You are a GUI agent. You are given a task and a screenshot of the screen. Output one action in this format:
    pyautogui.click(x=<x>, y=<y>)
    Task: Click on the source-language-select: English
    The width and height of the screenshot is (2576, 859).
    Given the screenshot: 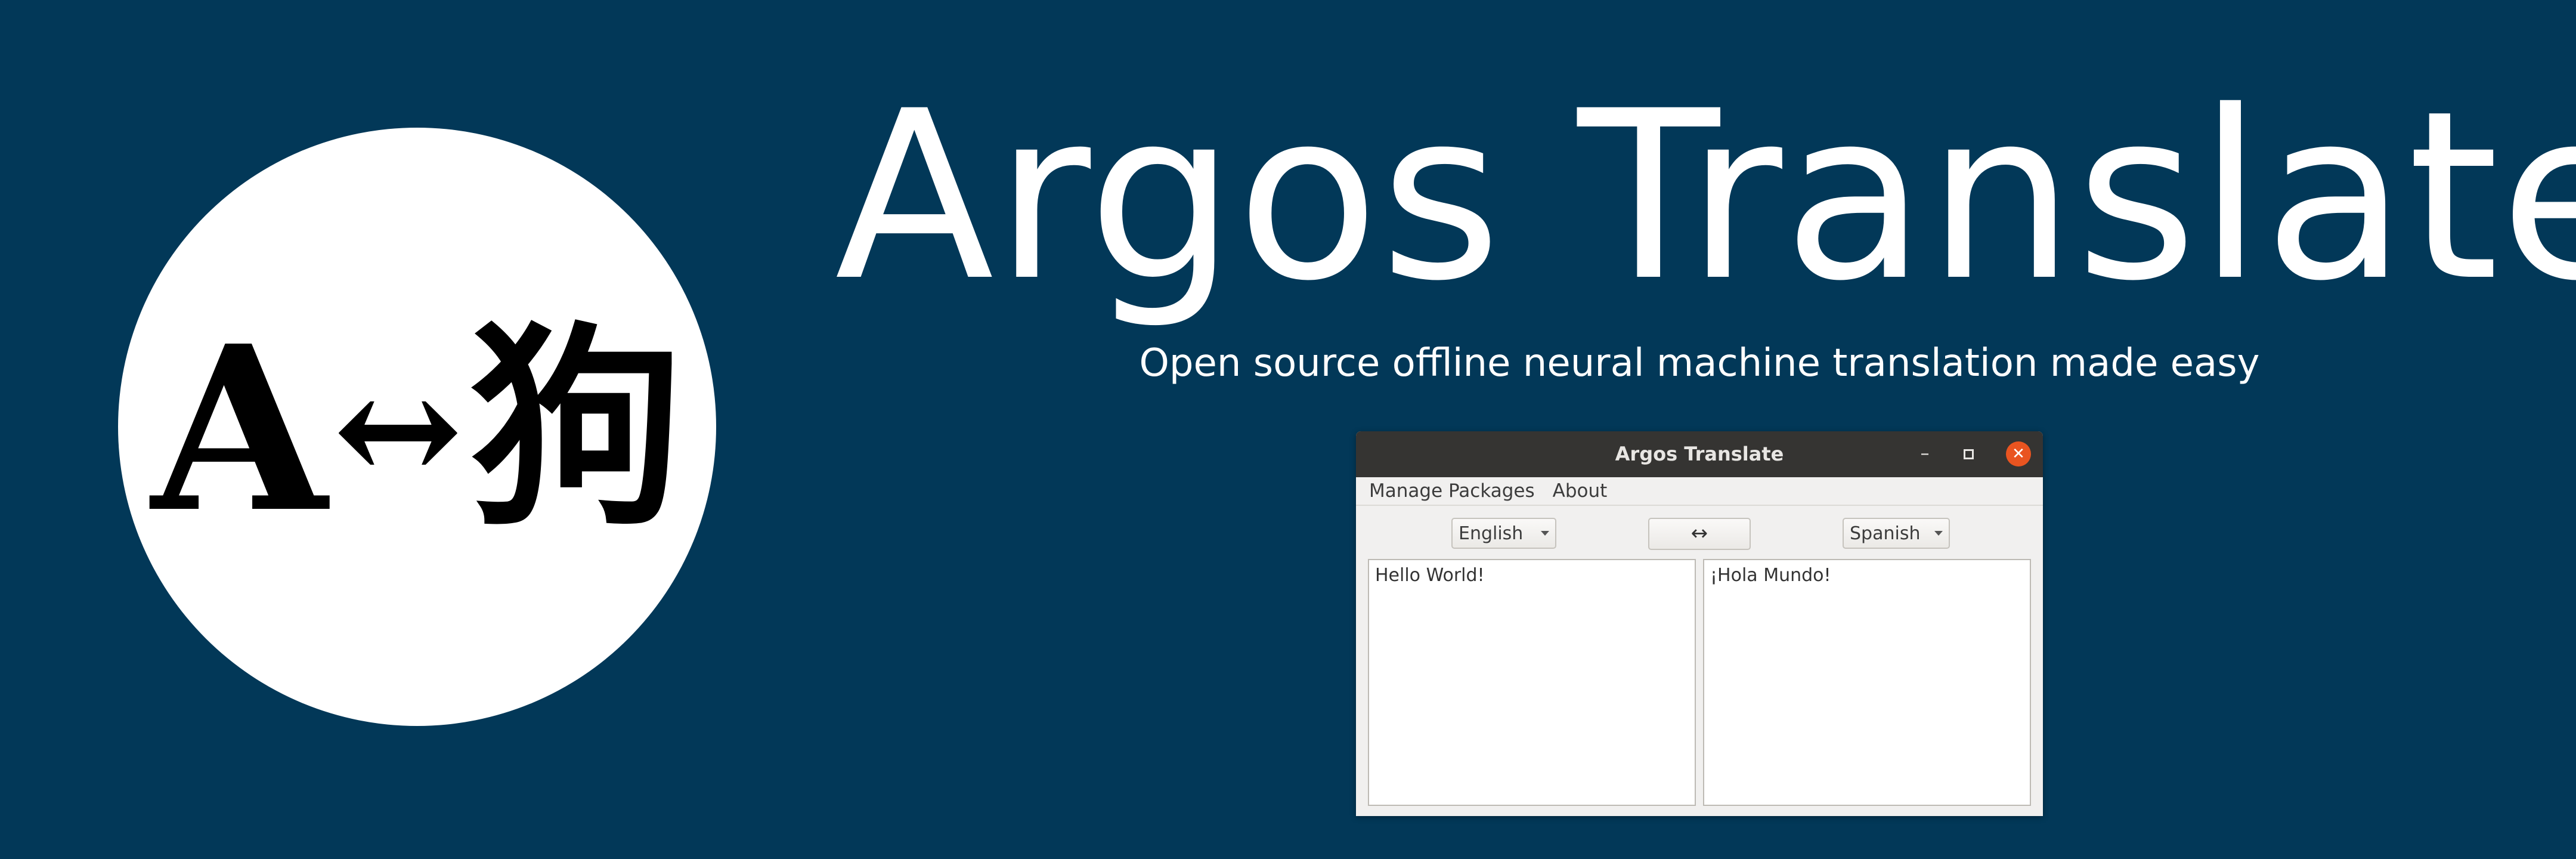 What is the action you would take?
    pyautogui.click(x=1504, y=533)
    